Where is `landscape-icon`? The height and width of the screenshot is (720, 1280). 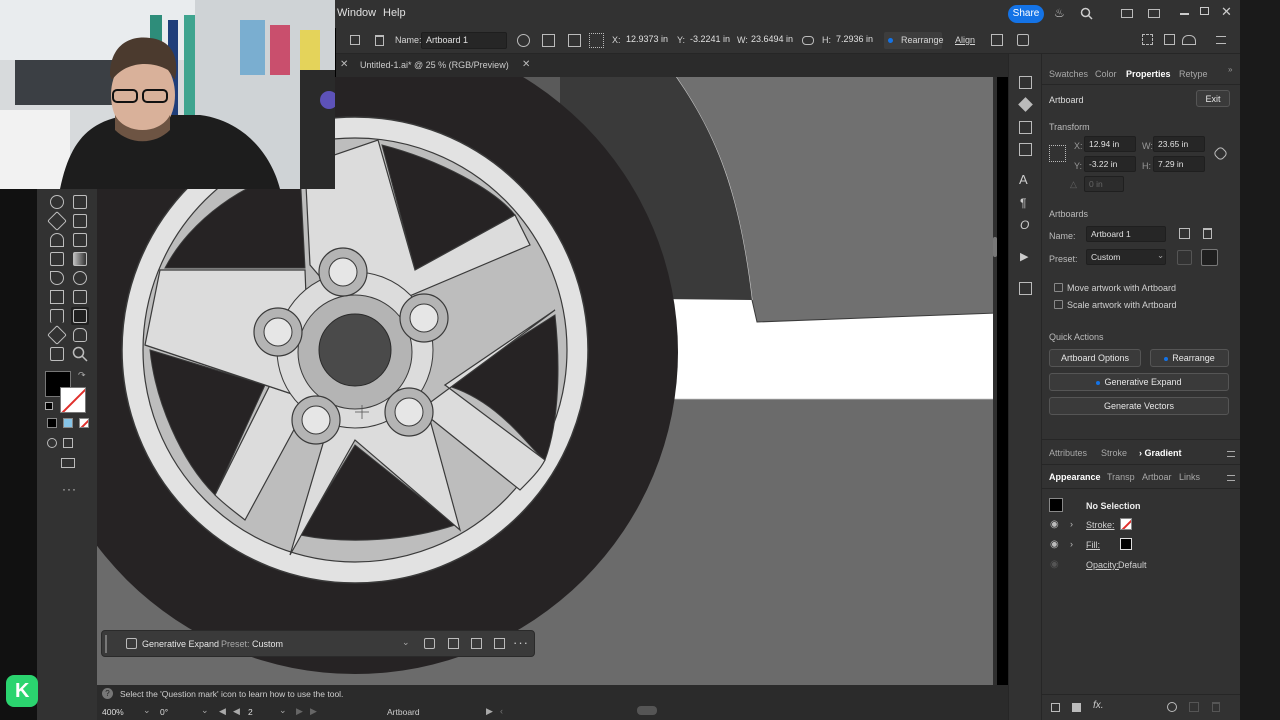
landscape-icon is located at coordinates (1209, 257).